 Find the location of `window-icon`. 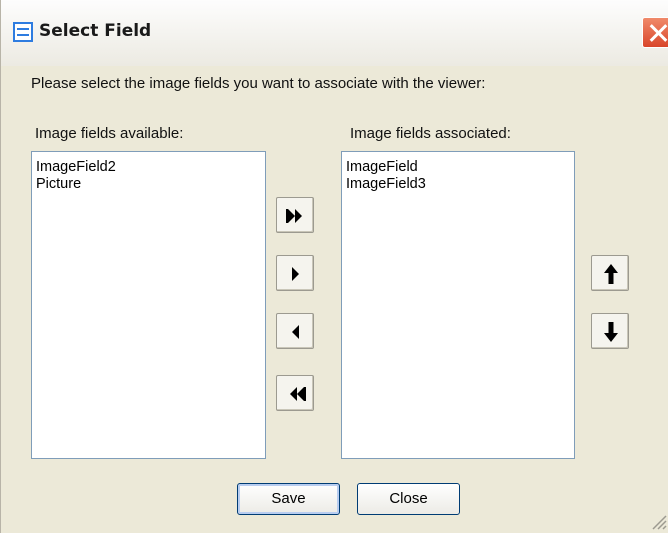

window-icon is located at coordinates (23, 32).